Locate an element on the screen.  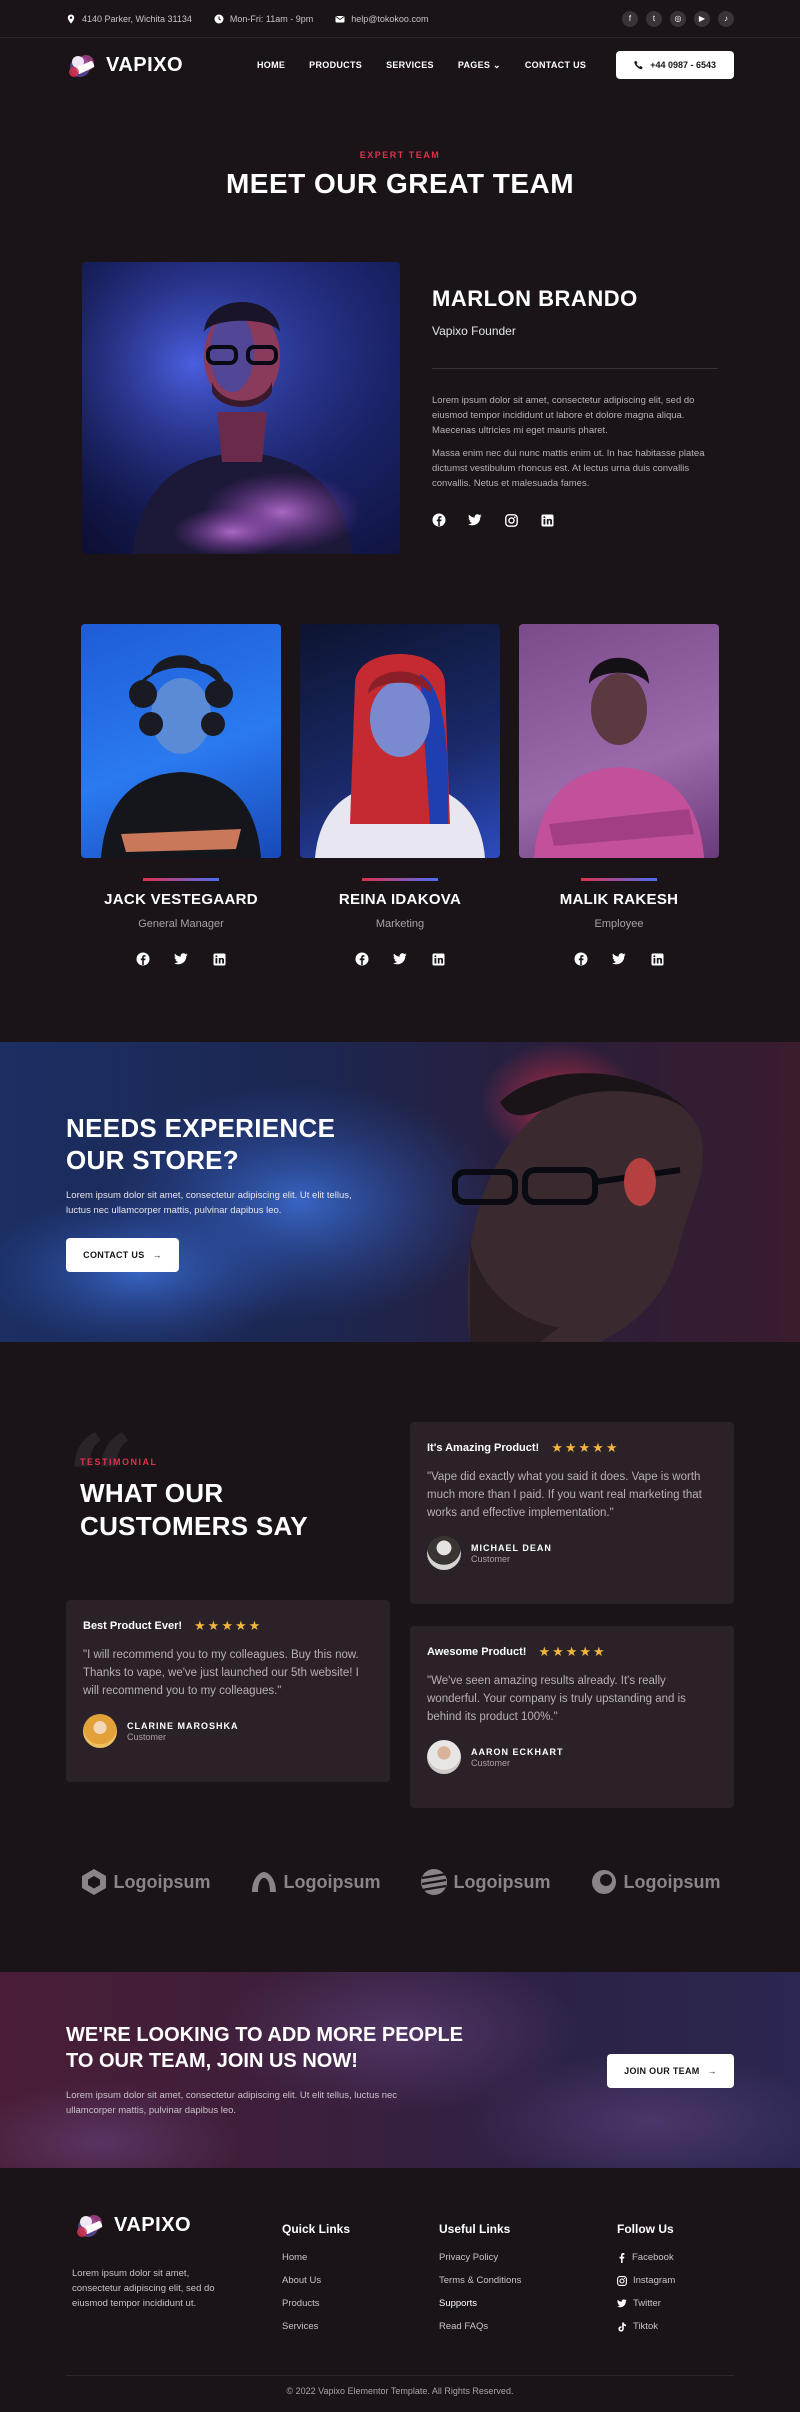
featured-member-role: Vapixo Founder is located at coordinates (474, 331).